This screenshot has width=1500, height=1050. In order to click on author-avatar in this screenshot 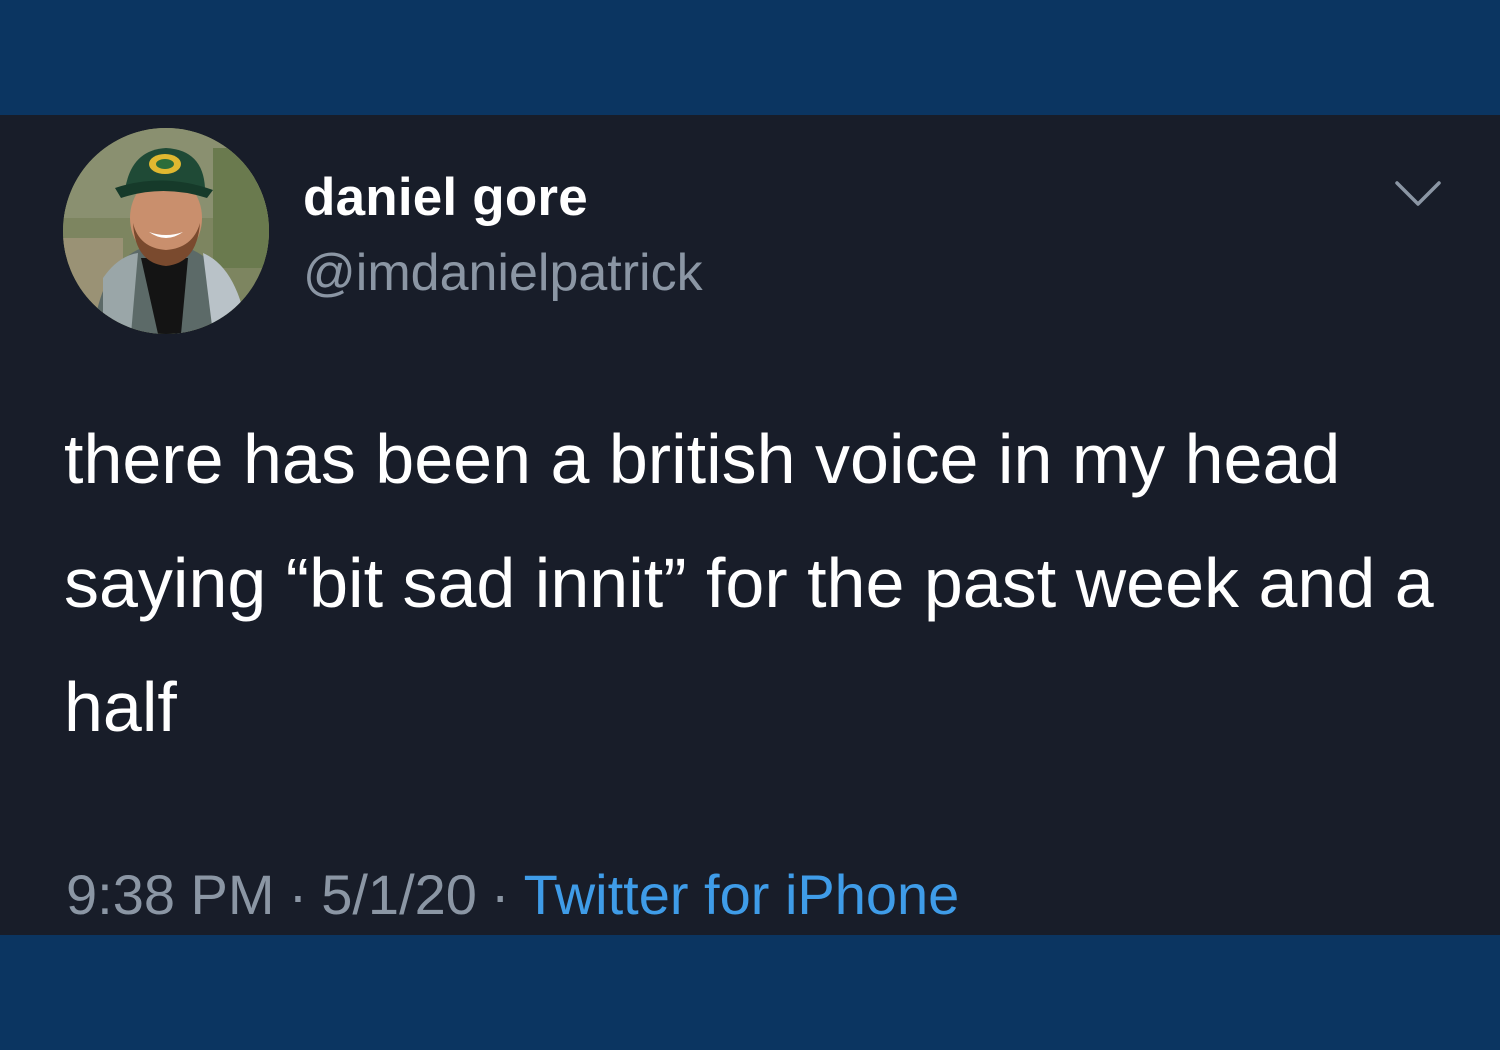, I will do `click(166, 231)`.